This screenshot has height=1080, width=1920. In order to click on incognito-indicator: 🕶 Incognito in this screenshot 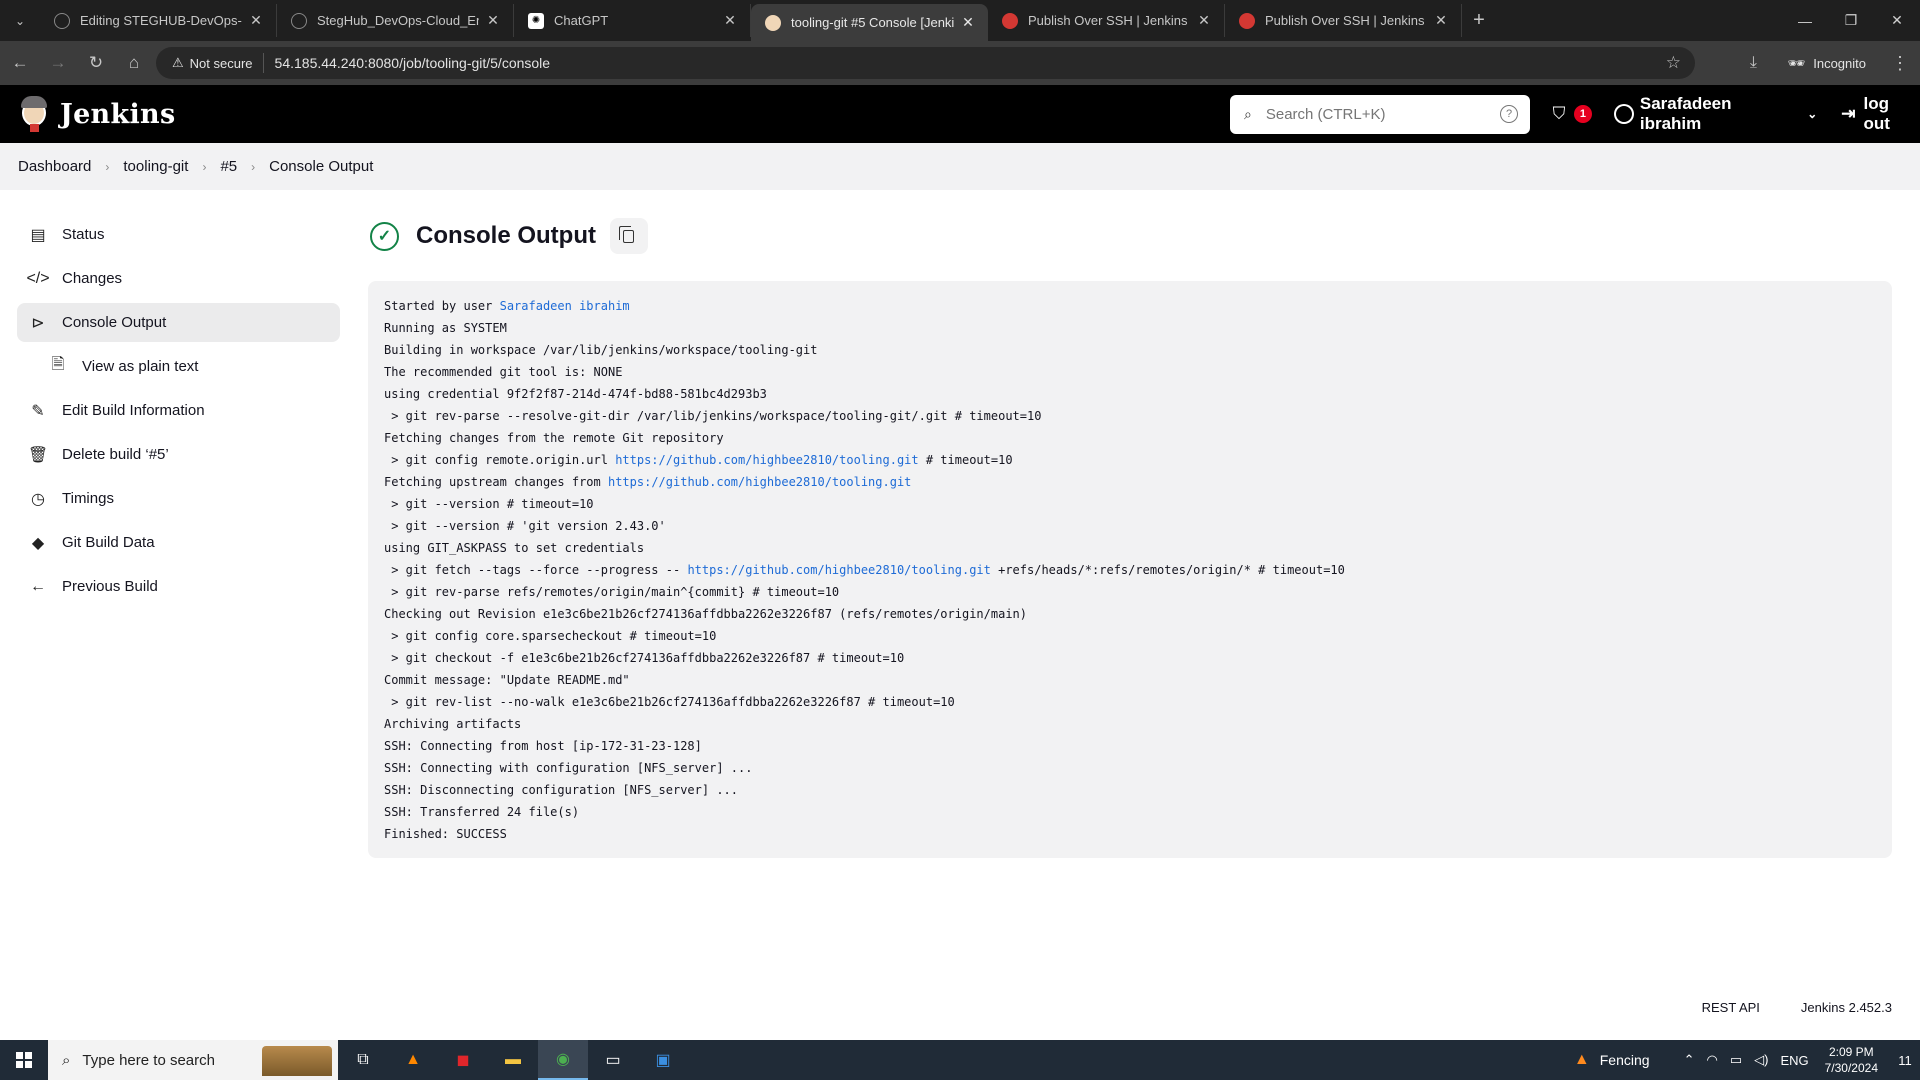, I will do `click(1826, 63)`.